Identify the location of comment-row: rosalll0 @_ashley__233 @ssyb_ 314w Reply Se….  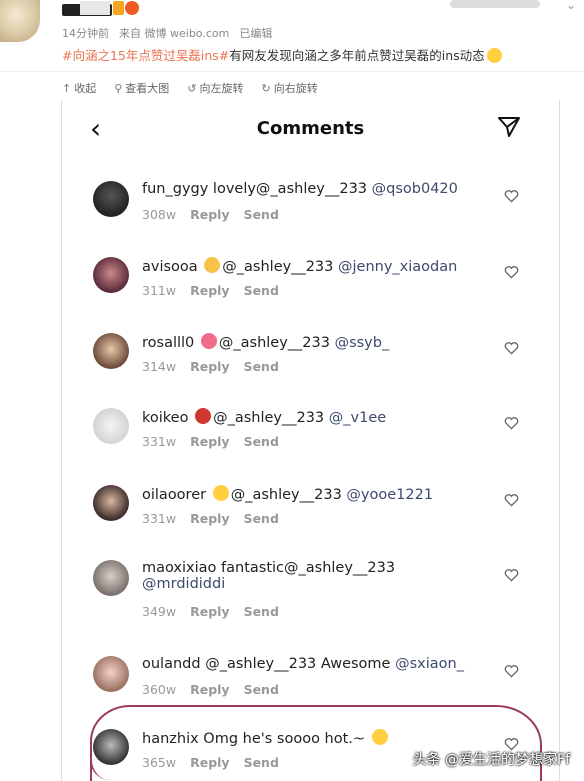
(310, 368).